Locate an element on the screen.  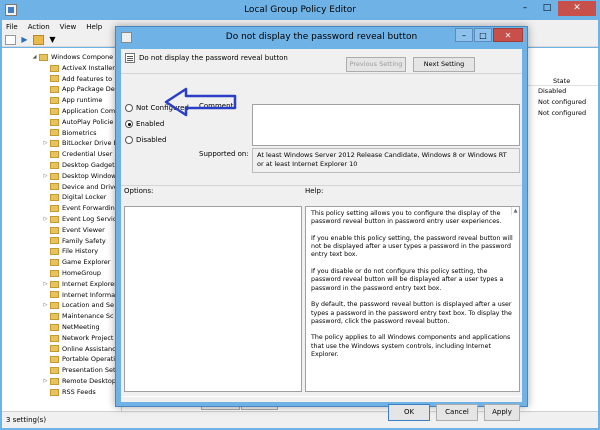
tree-item: Presentation Set is located at coordinates (79, 370).